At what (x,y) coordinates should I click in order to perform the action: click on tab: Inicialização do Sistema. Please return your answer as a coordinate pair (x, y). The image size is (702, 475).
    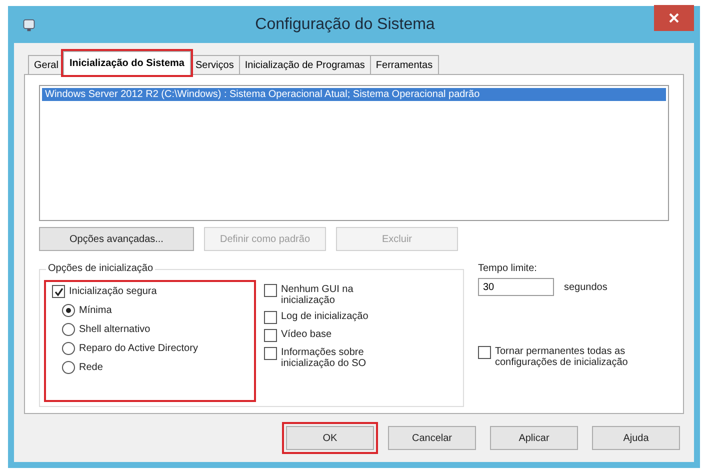
    Looking at the image, I should click on (126, 63).